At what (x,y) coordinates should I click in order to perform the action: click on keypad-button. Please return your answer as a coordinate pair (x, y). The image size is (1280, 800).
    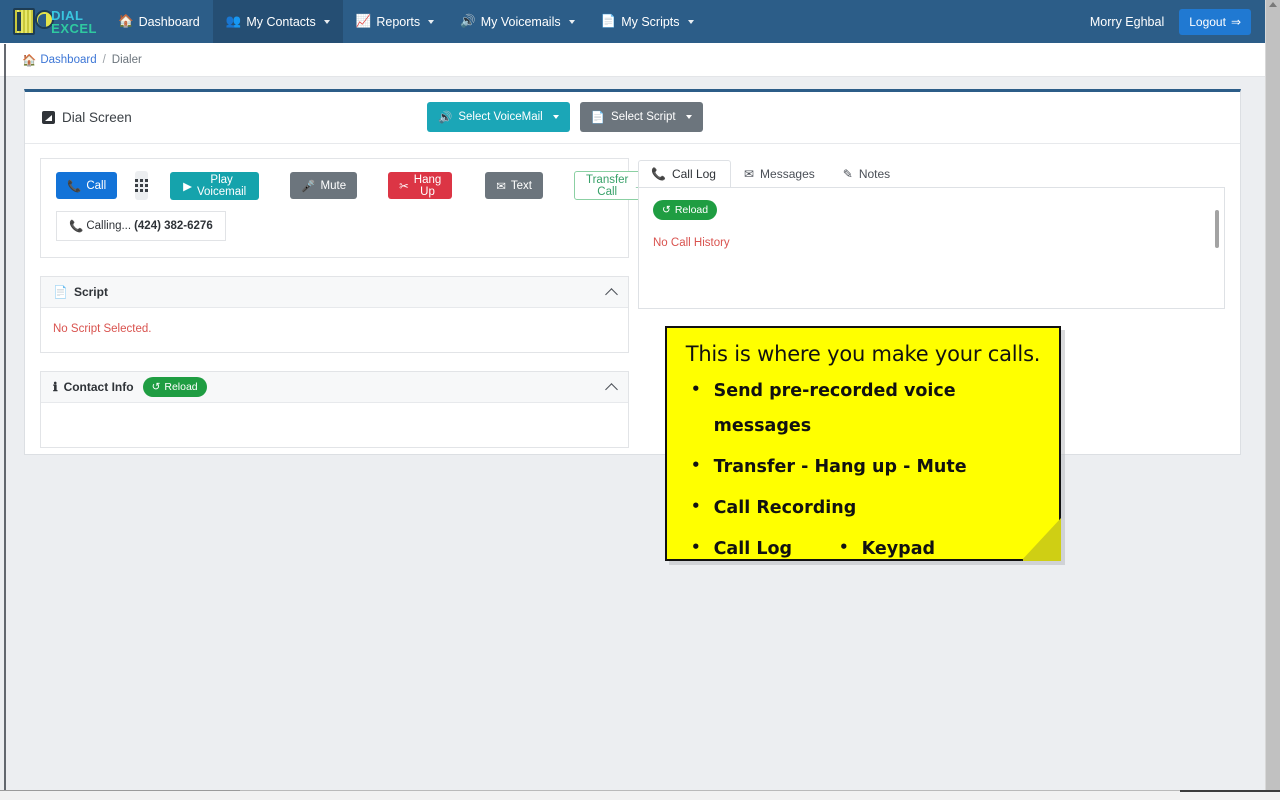
    Looking at the image, I should click on (142, 185).